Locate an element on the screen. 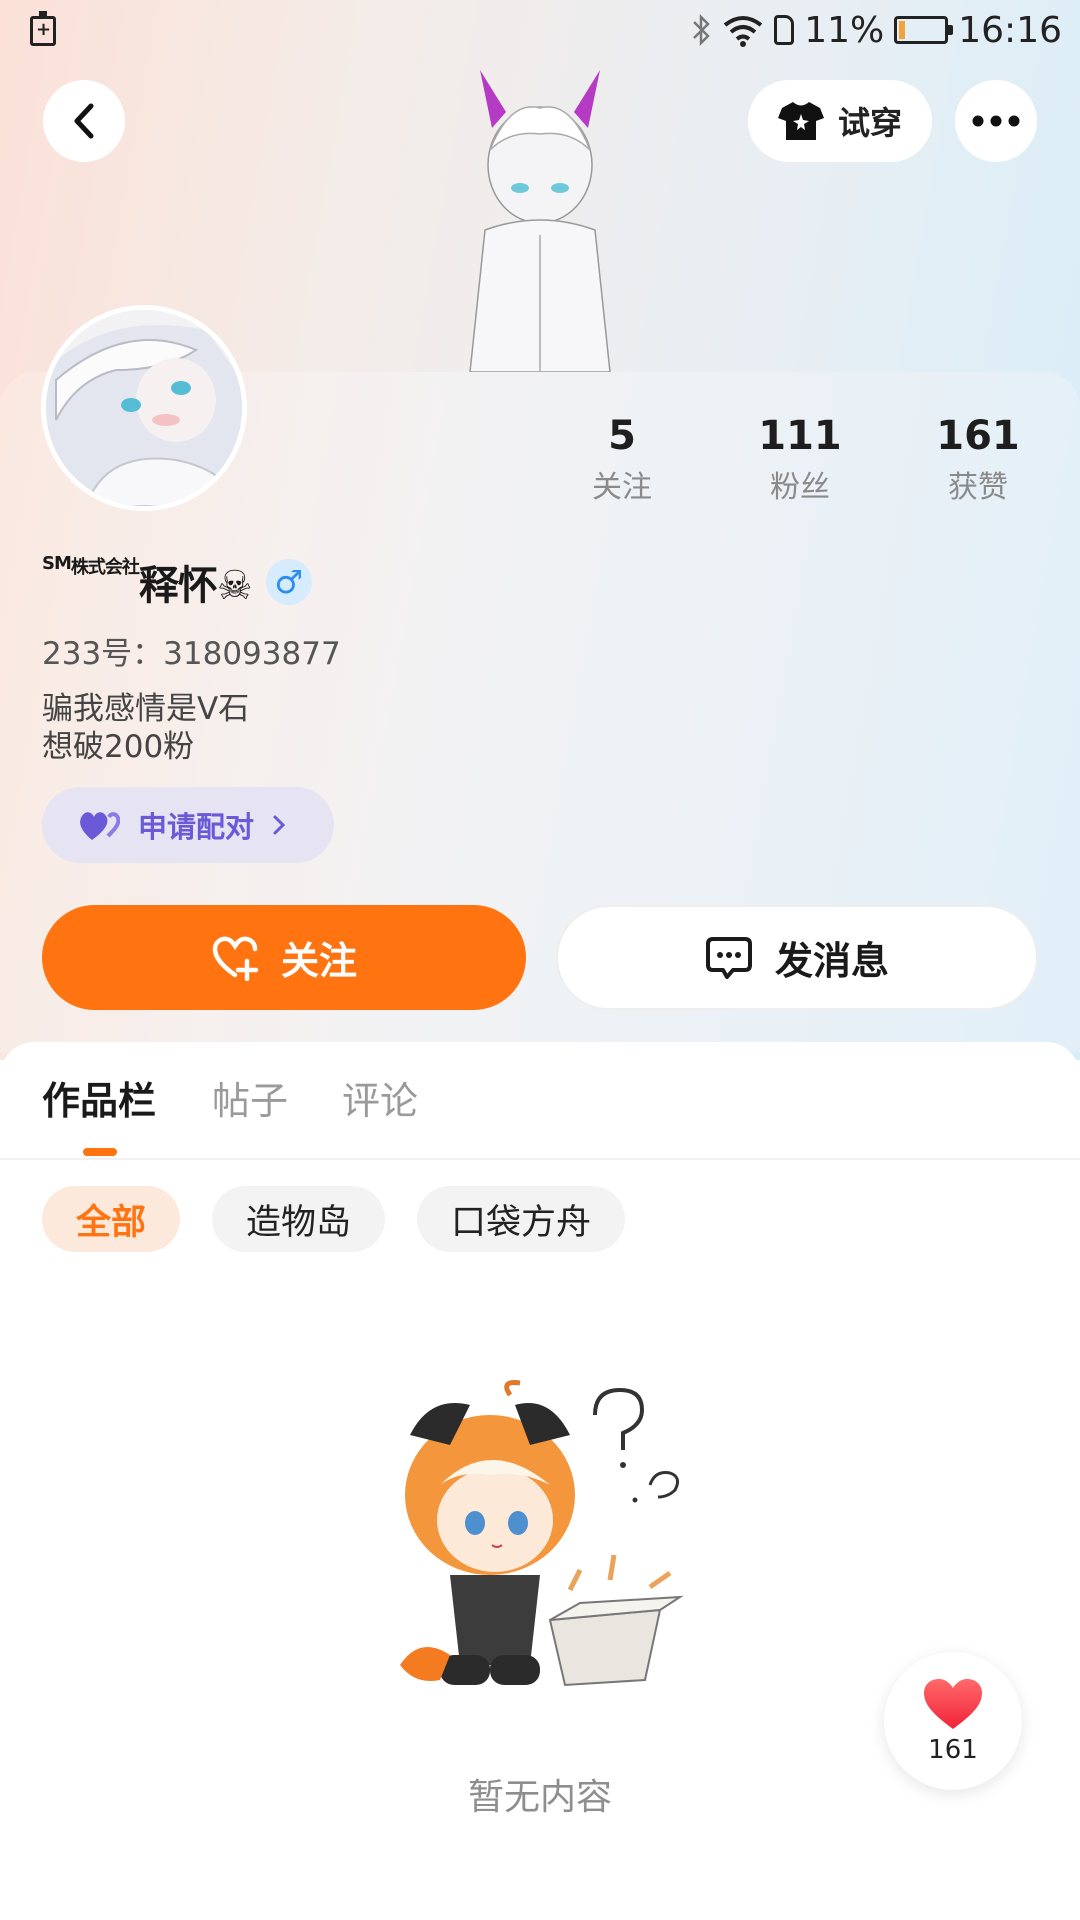 The height and width of the screenshot is (1920, 1080). tshirt-icon is located at coordinates (800, 121).